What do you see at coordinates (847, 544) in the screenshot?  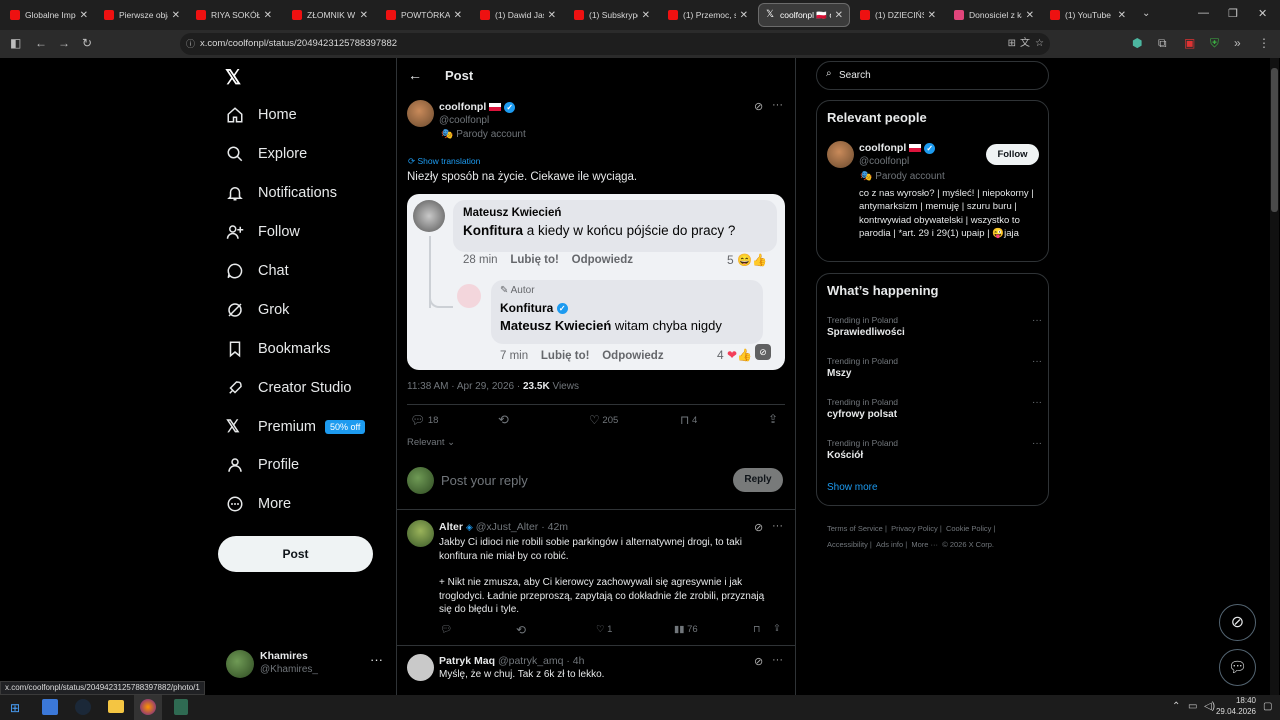 I see `footer-link: Accessibility` at bounding box center [847, 544].